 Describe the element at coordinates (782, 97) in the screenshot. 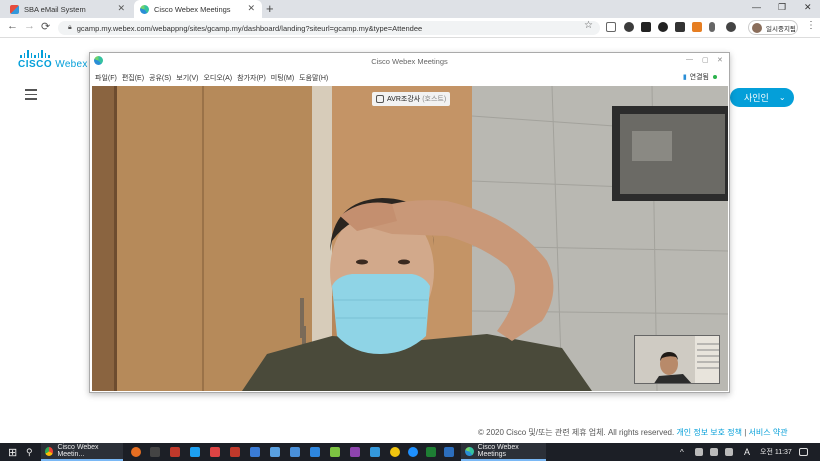

I see `chevron-down-icon: ⌄` at that location.